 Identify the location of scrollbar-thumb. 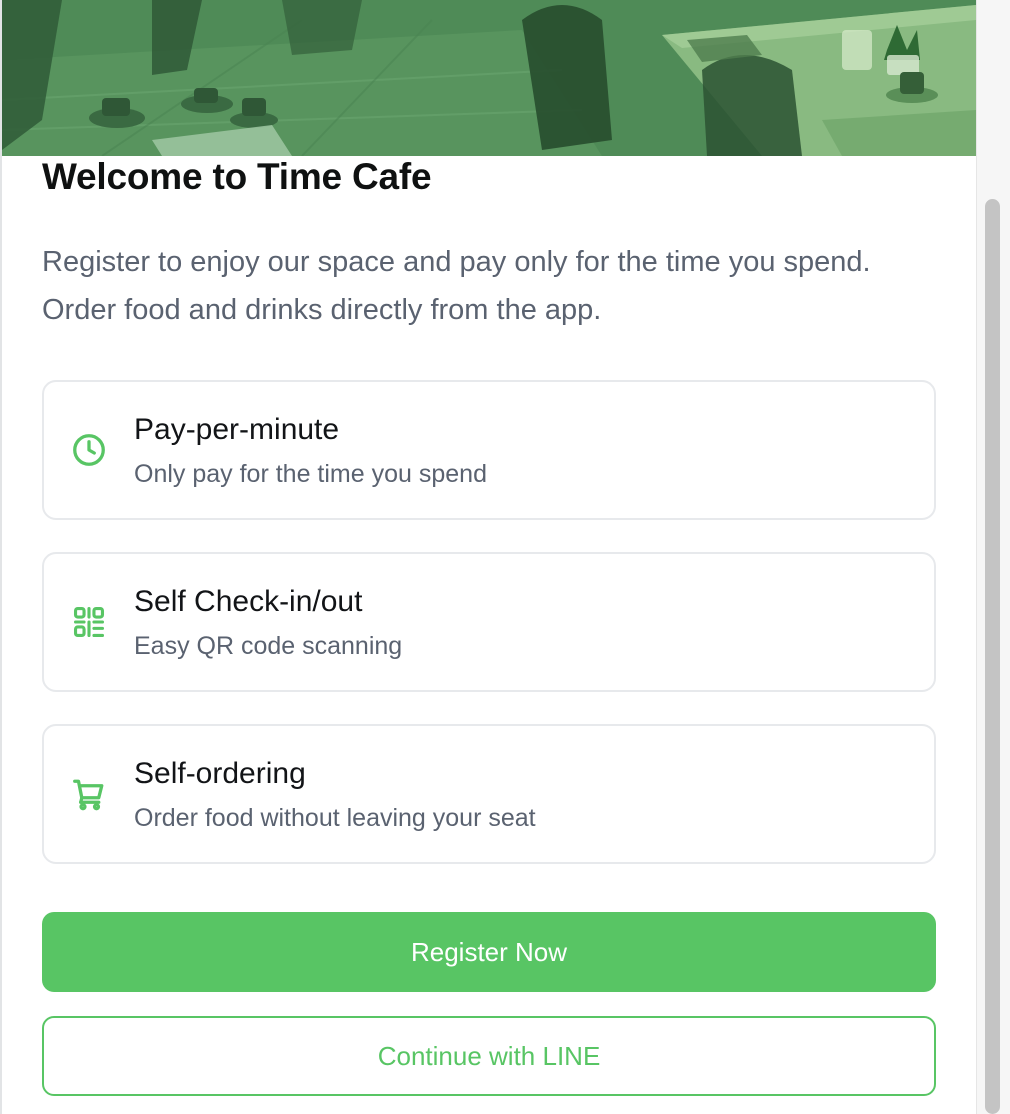
(992, 656).